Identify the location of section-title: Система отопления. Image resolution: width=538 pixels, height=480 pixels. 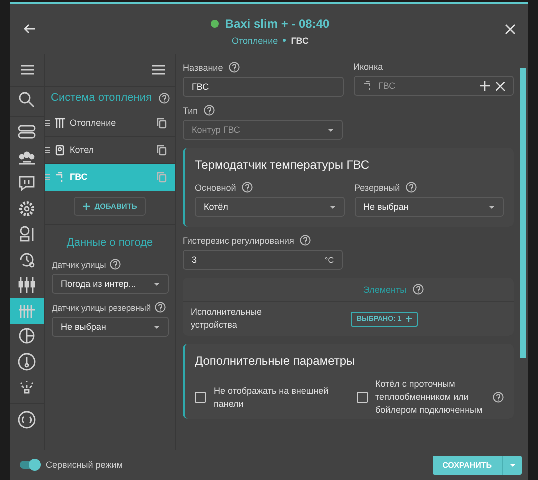
(101, 98).